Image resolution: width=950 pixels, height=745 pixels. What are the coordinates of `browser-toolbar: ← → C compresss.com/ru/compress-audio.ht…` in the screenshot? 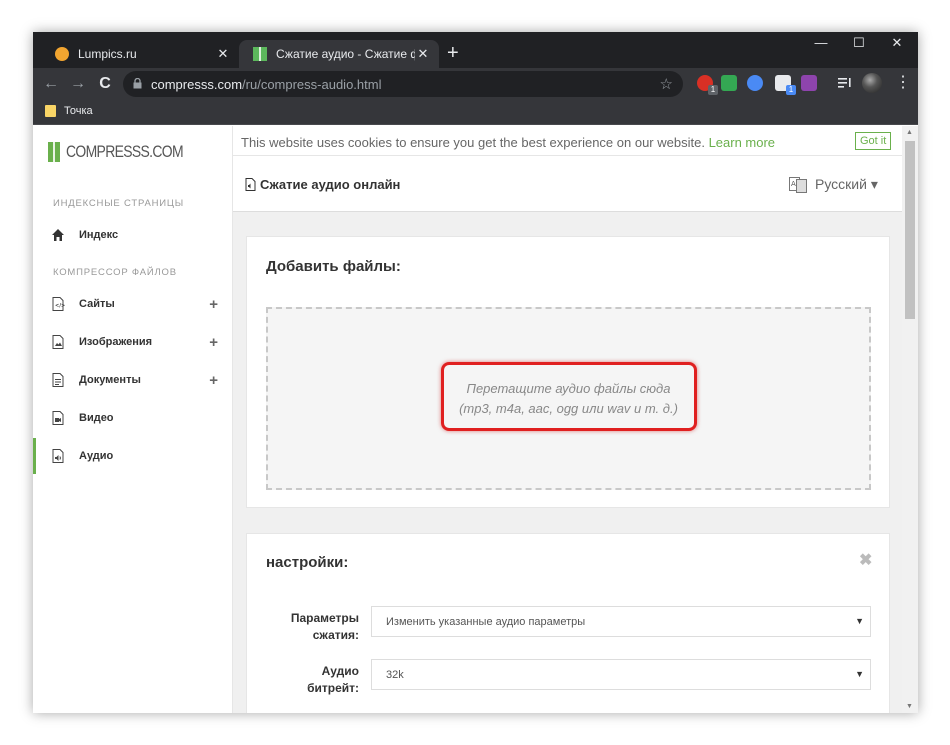 It's located at (475, 84).